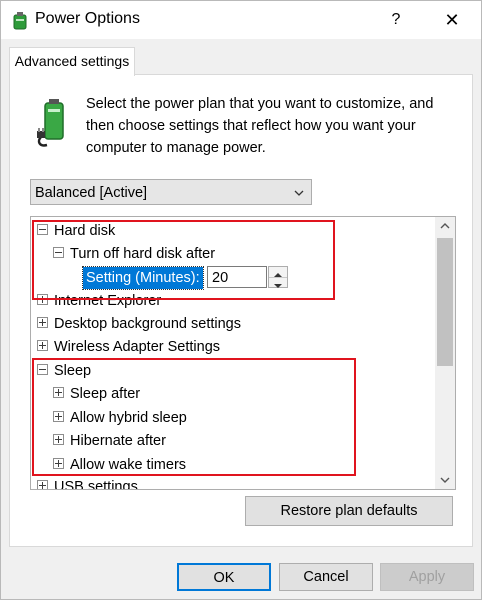  I want to click on cancel-button: Cancel, so click(326, 577).